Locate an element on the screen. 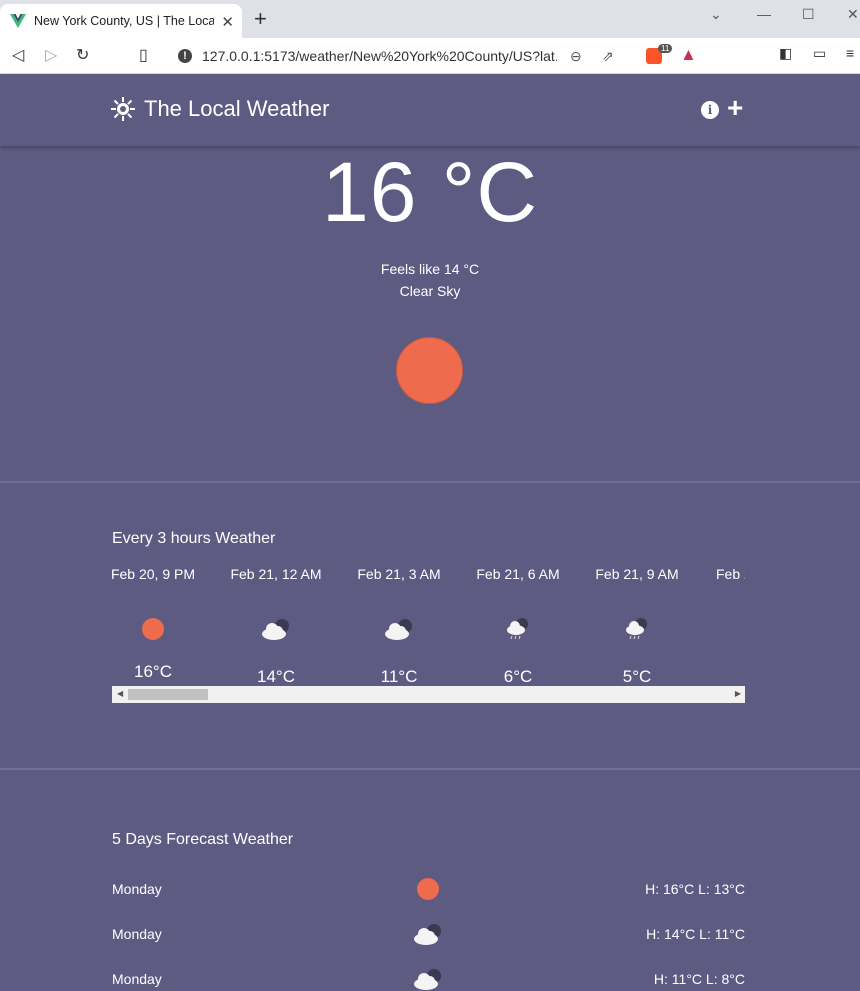 This screenshot has height=991, width=860. current-temperature: 16 °C is located at coordinates (430, 192).